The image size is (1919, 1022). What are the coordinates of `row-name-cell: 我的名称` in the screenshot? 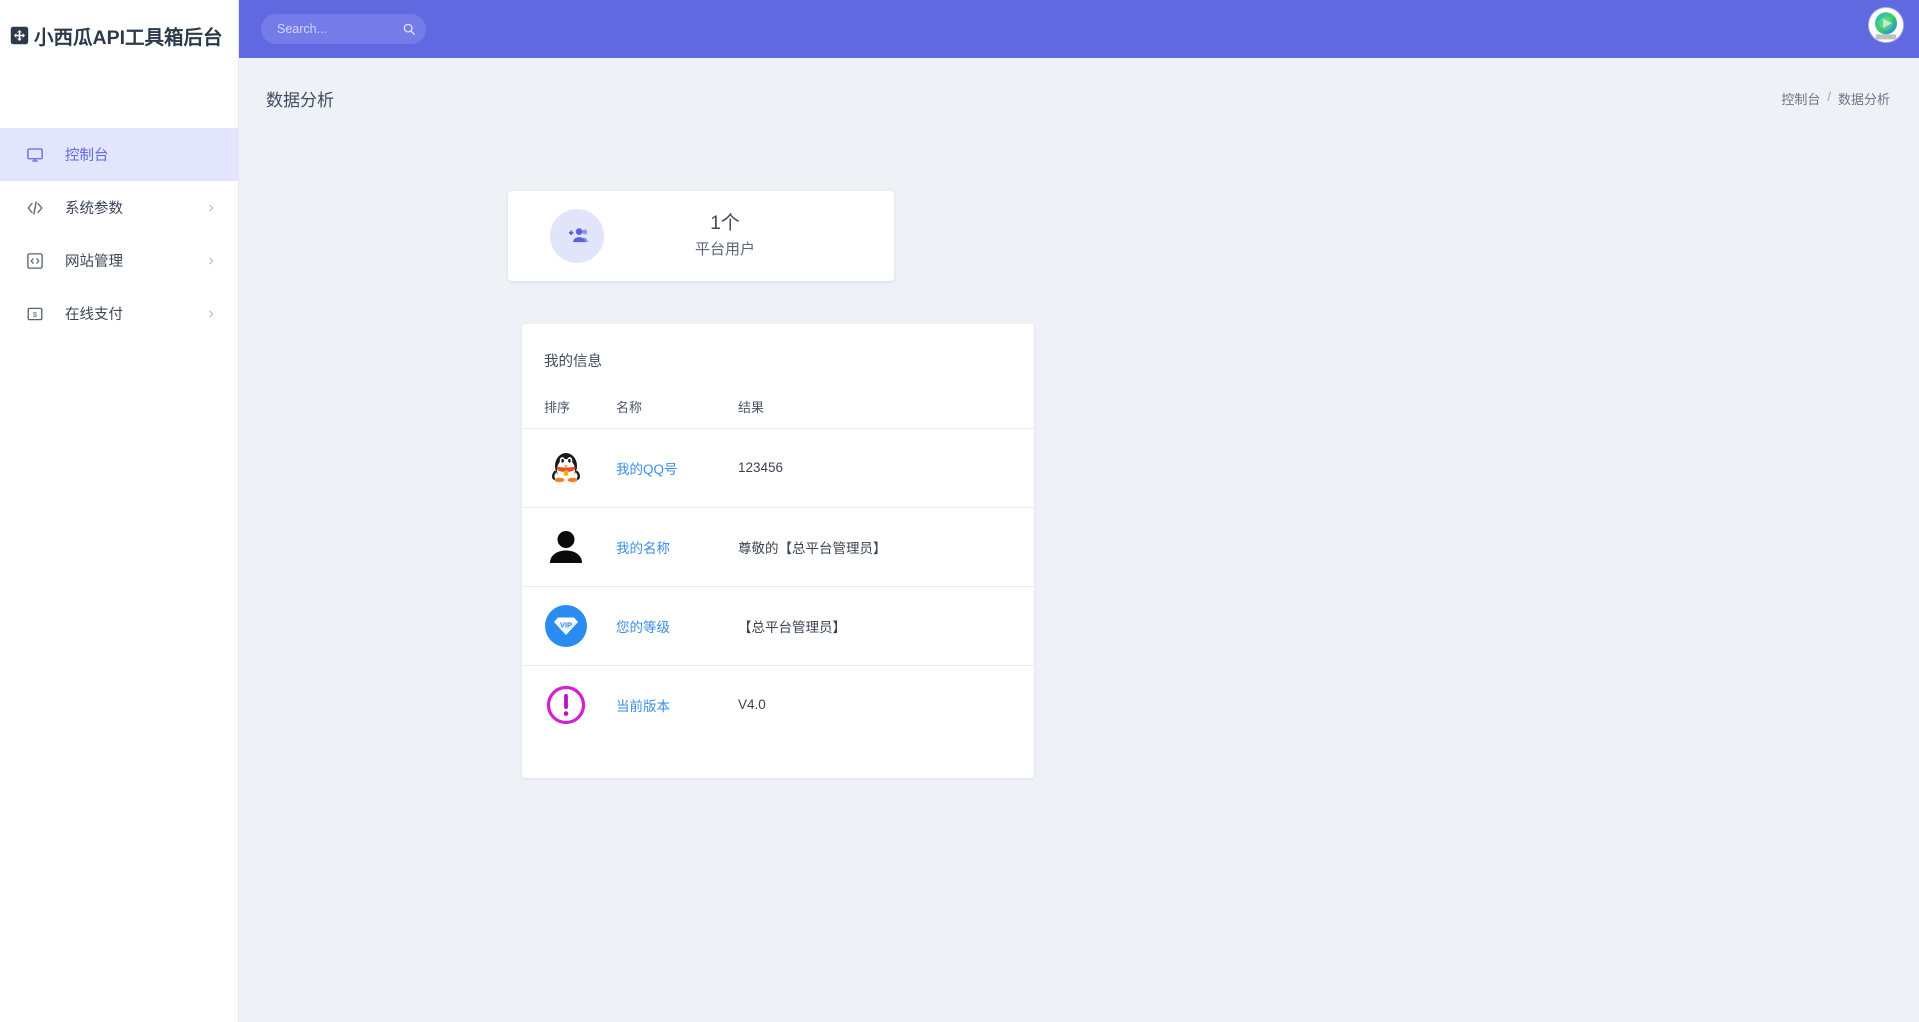 It's located at (677, 547).